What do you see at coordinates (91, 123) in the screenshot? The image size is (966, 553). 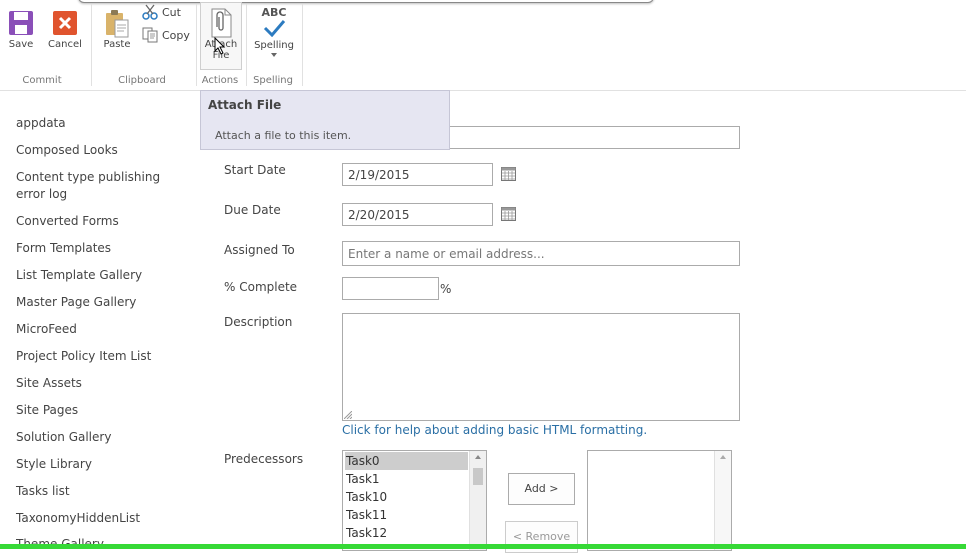 I see `nav-item-appdata: appdata` at bounding box center [91, 123].